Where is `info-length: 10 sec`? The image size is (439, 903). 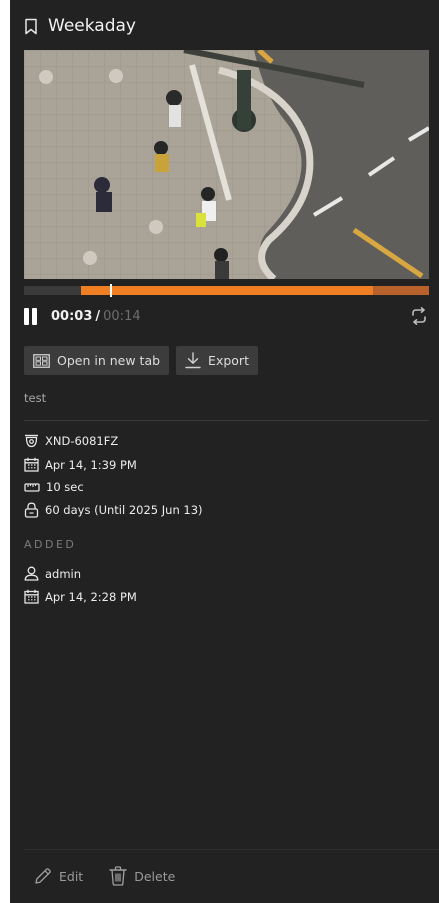
info-length: 10 sec is located at coordinates (54, 487).